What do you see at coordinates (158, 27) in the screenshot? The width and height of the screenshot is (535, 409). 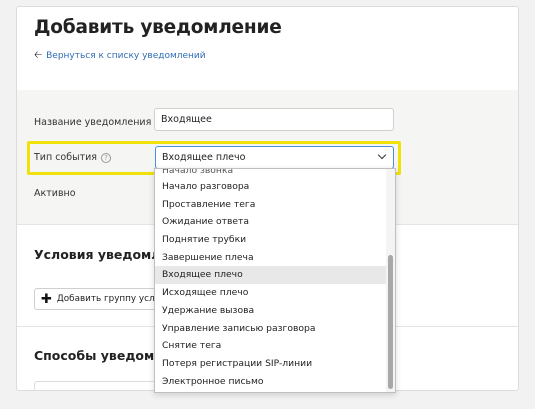 I see `page-title: Добавить уведомление` at bounding box center [158, 27].